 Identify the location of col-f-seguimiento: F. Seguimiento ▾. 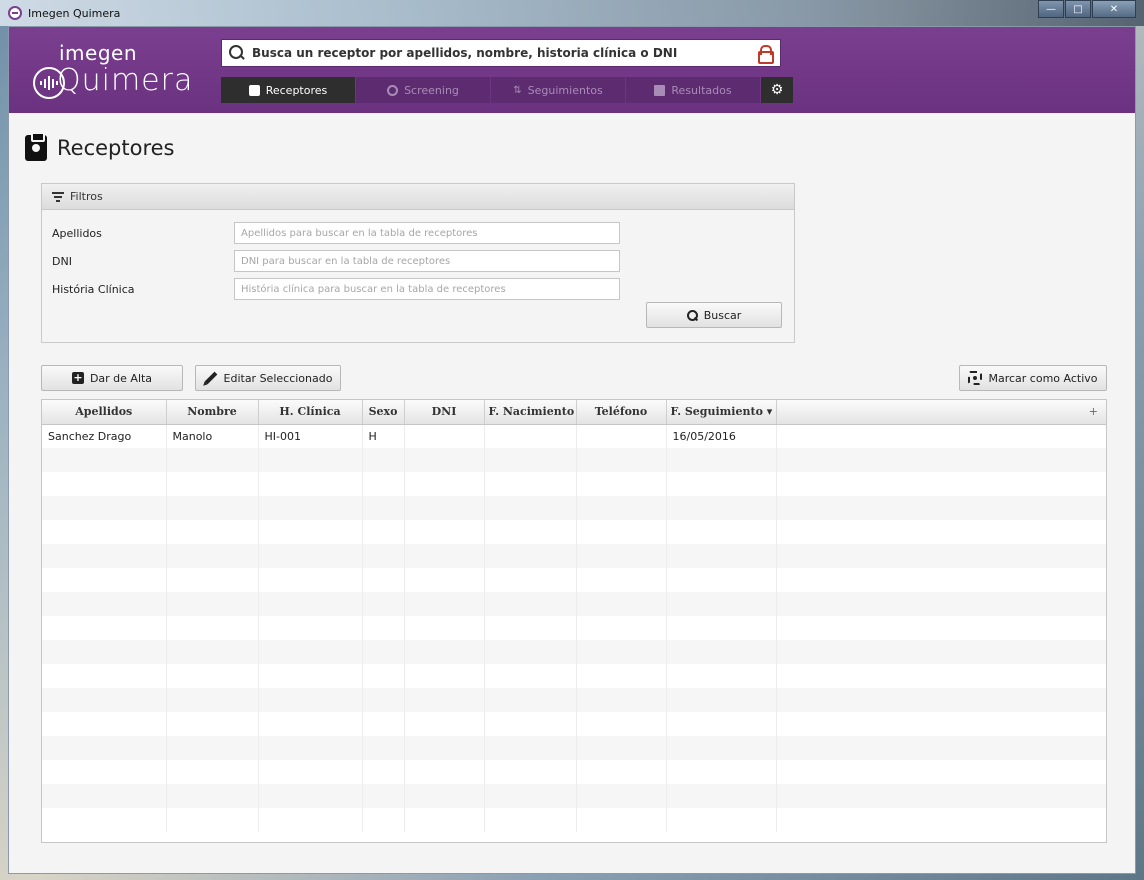
(721, 412).